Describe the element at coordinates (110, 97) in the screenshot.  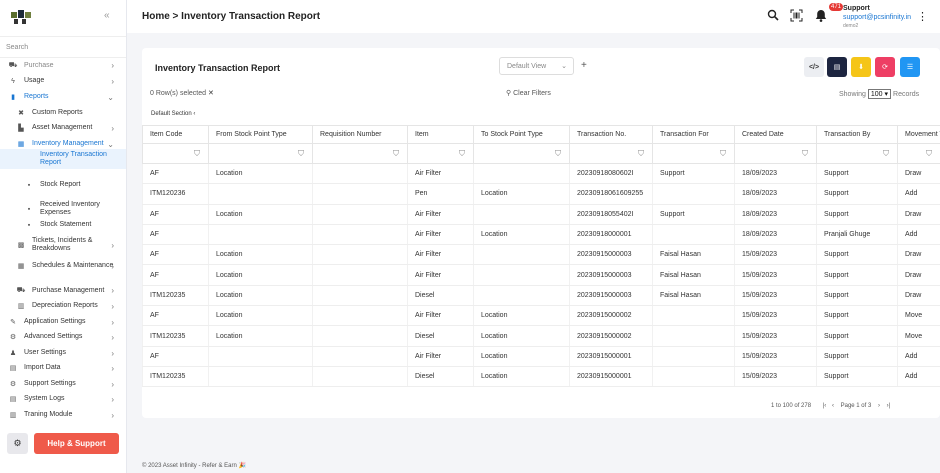
I see `chevron-down-icon: ⌄` at that location.